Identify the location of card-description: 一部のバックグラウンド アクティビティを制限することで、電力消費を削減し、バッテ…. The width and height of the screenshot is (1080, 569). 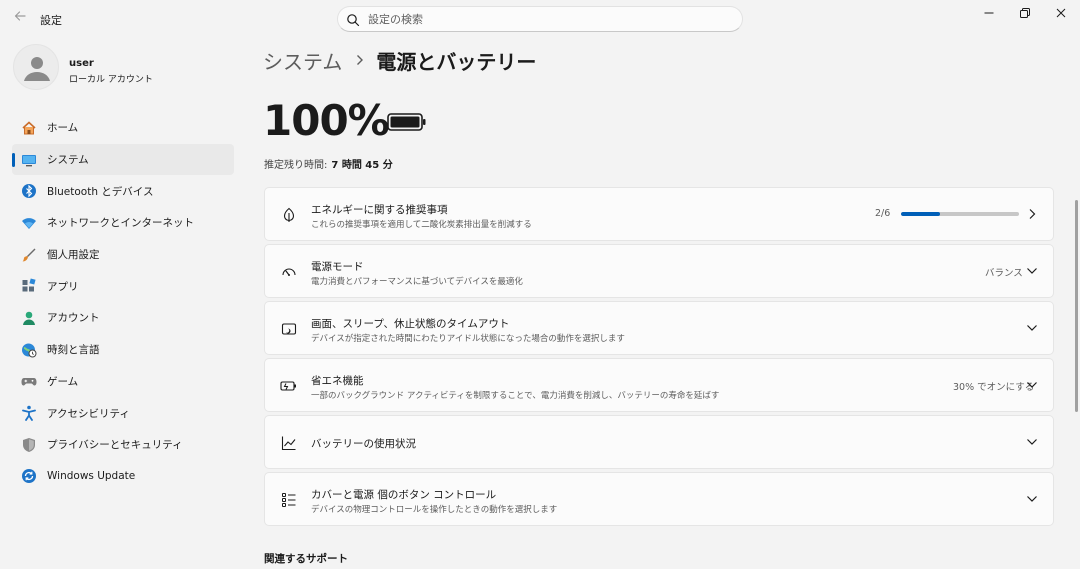
(515, 396).